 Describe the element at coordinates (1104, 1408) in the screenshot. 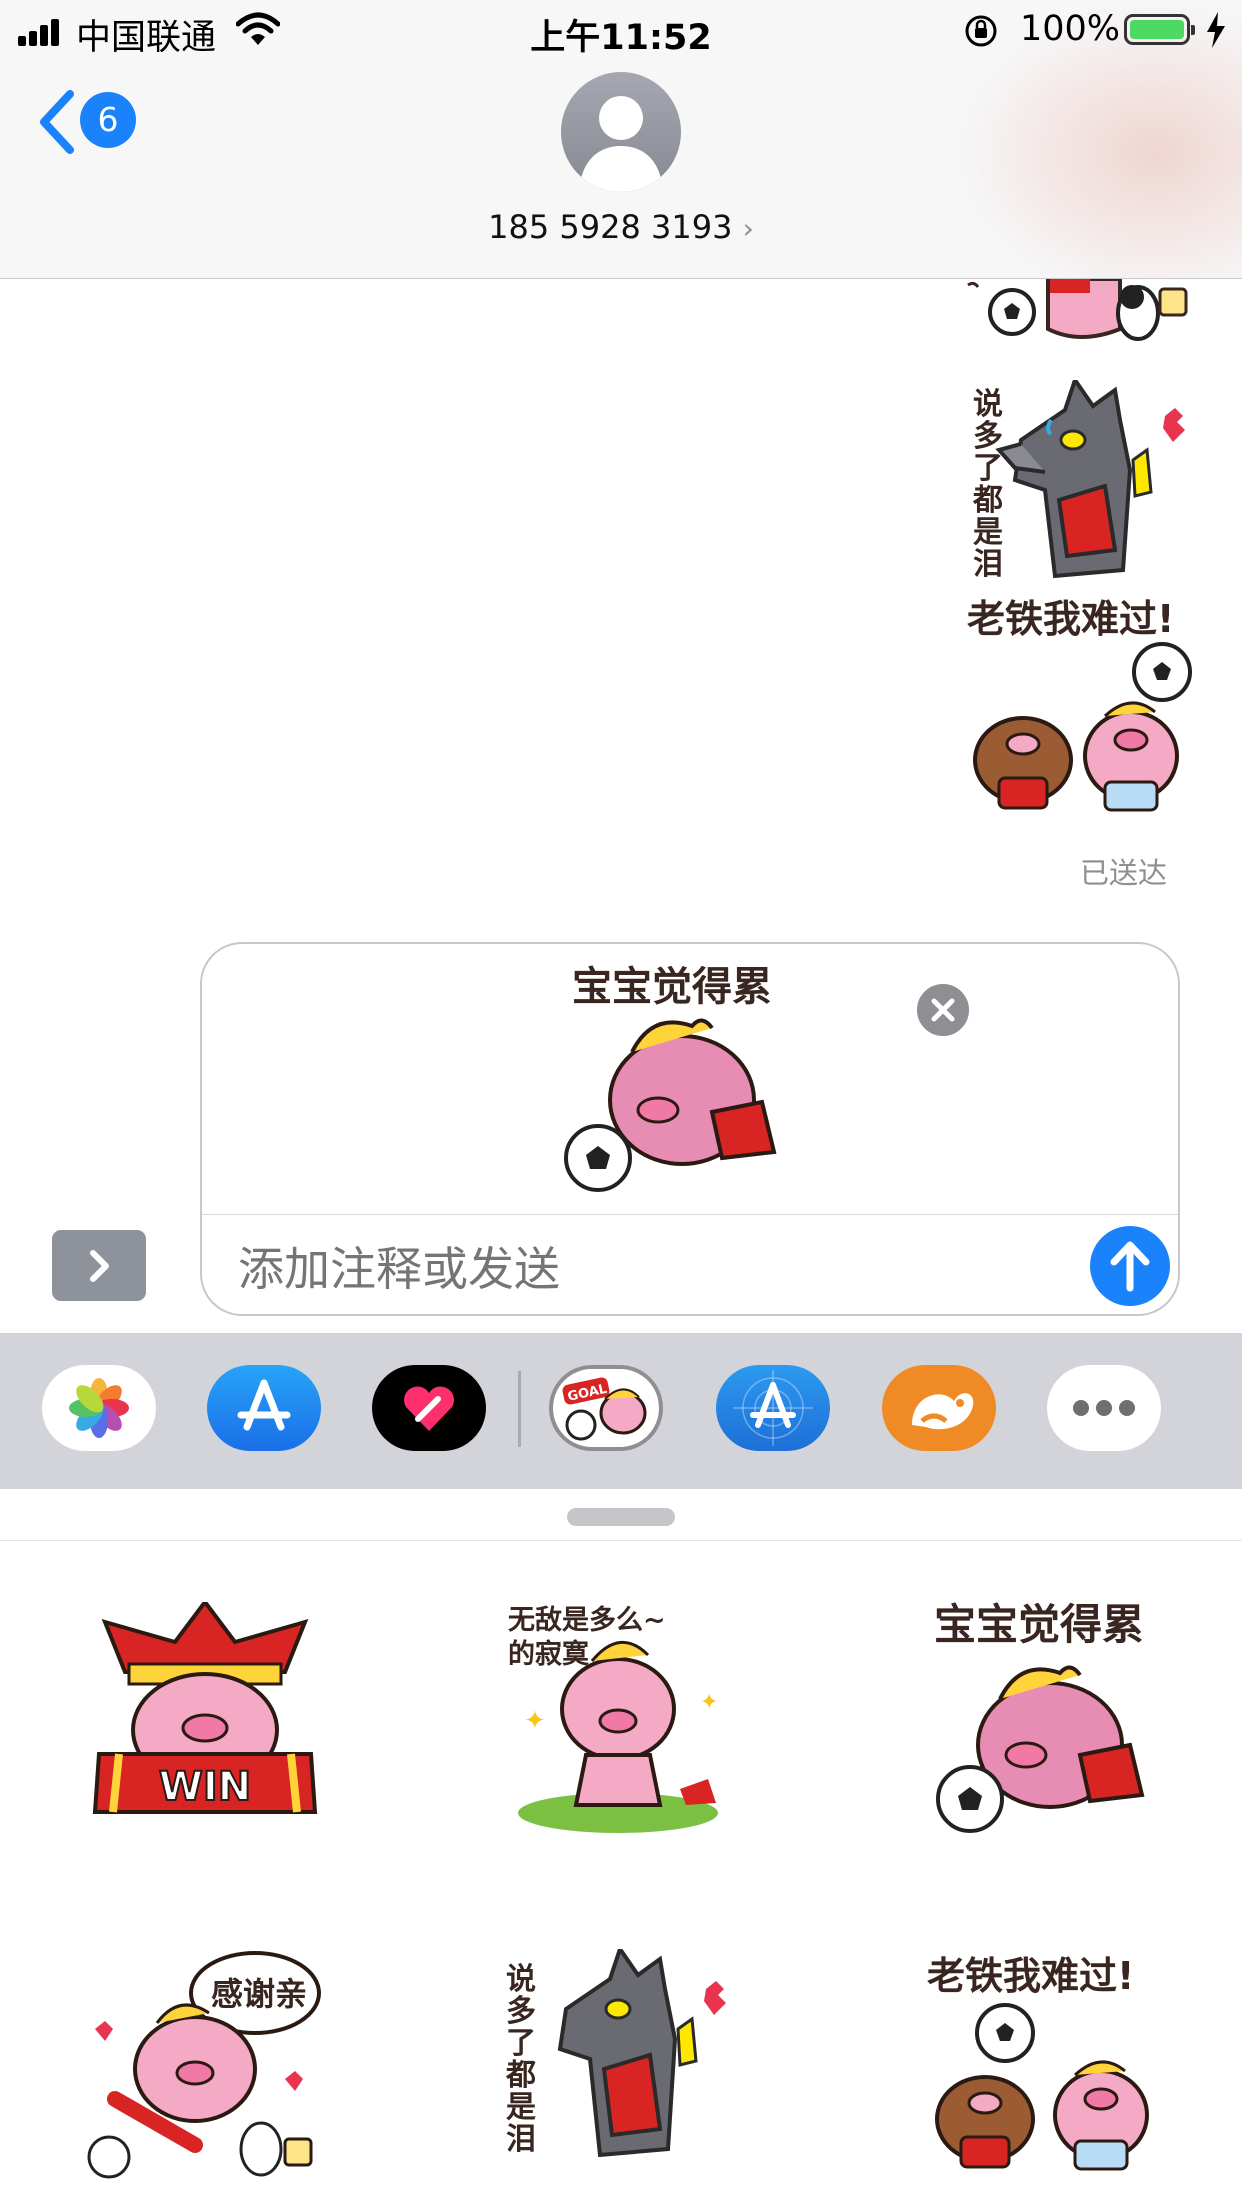

I see `more-apps-icon` at that location.